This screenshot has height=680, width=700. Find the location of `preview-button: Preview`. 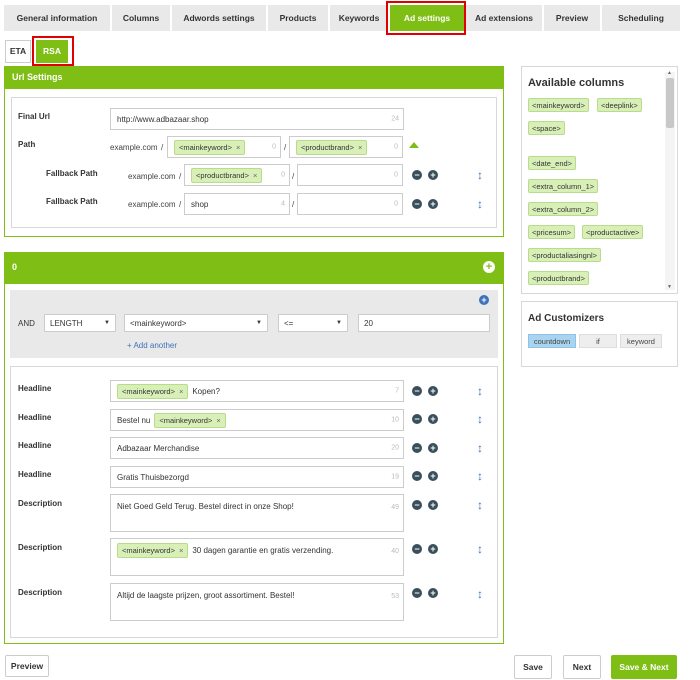

preview-button: Preview is located at coordinates (27, 666).